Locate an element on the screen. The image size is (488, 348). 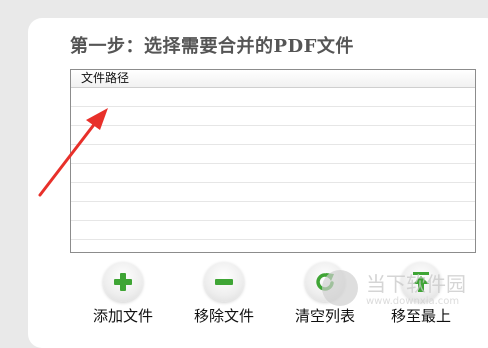
remove-file-button: 移除文件 is located at coordinates (224, 297).